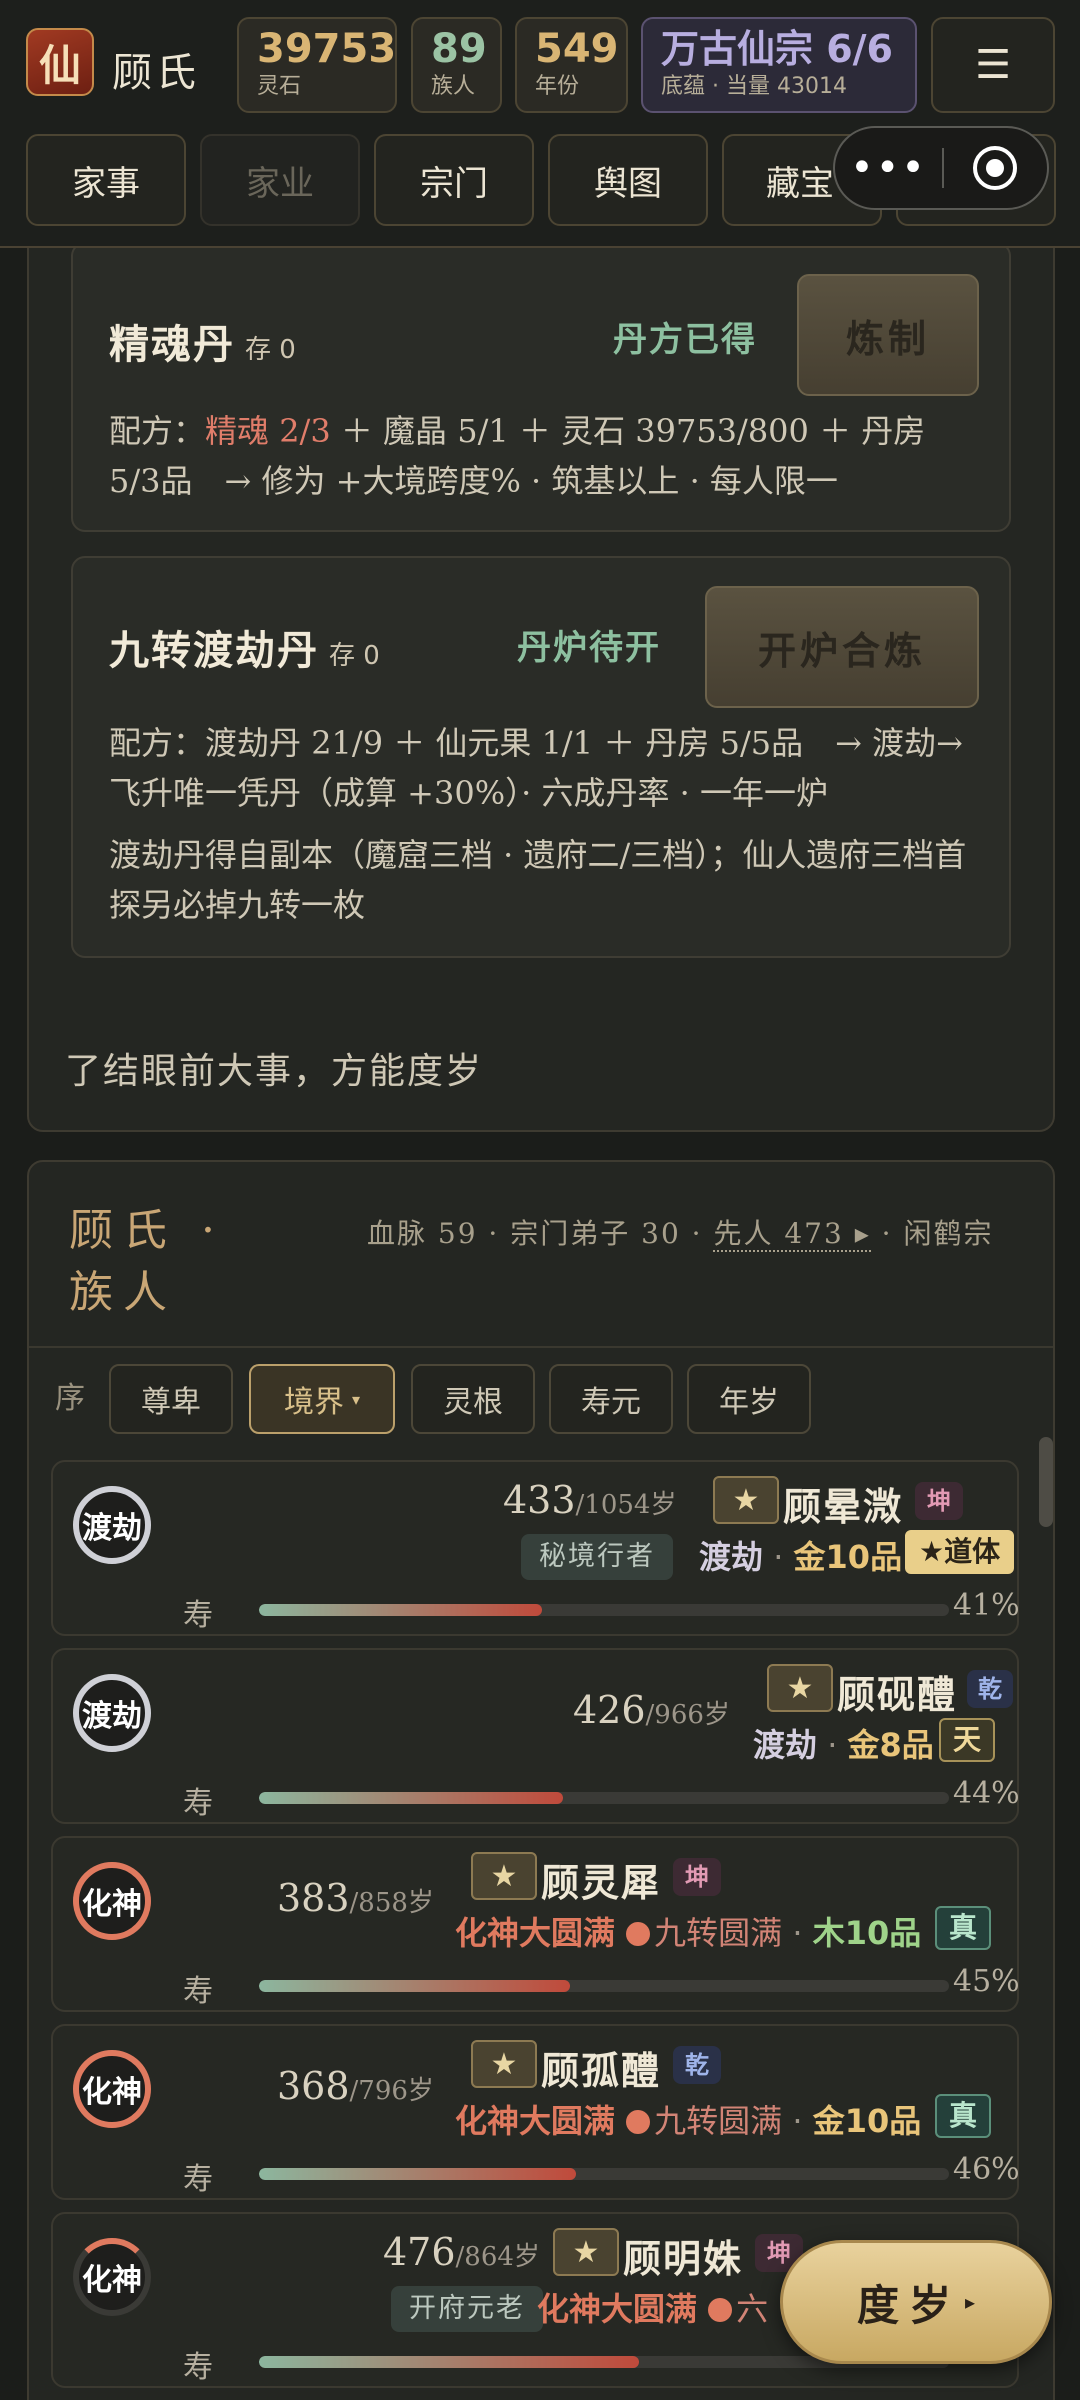 This screenshot has width=1080, height=2400. Describe the element at coordinates (461, 2252) in the screenshot. I see `member-age: 476/864岁` at that location.